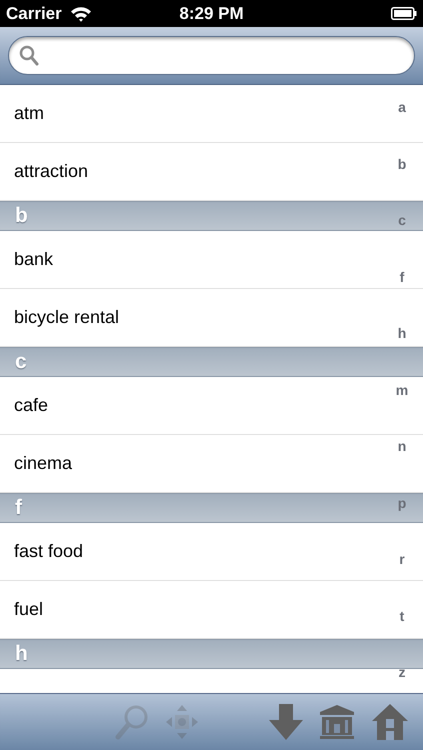 The width and height of the screenshot is (423, 750). What do you see at coordinates (51, 171) in the screenshot?
I see `list-item: attraction` at bounding box center [51, 171].